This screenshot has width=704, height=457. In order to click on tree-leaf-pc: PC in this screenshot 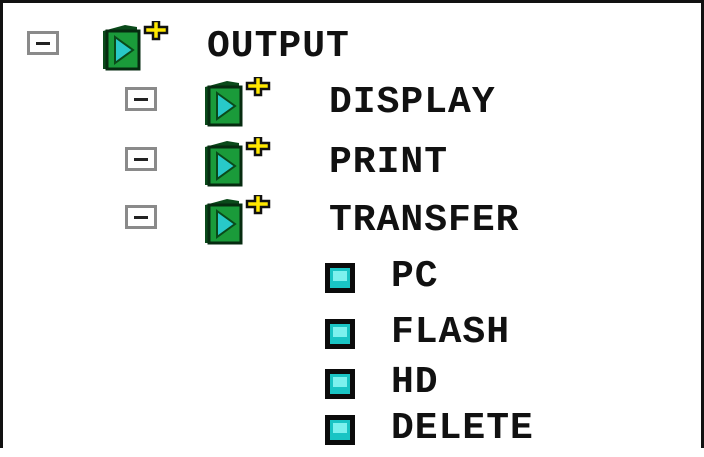, I will do `click(353, 277)`.